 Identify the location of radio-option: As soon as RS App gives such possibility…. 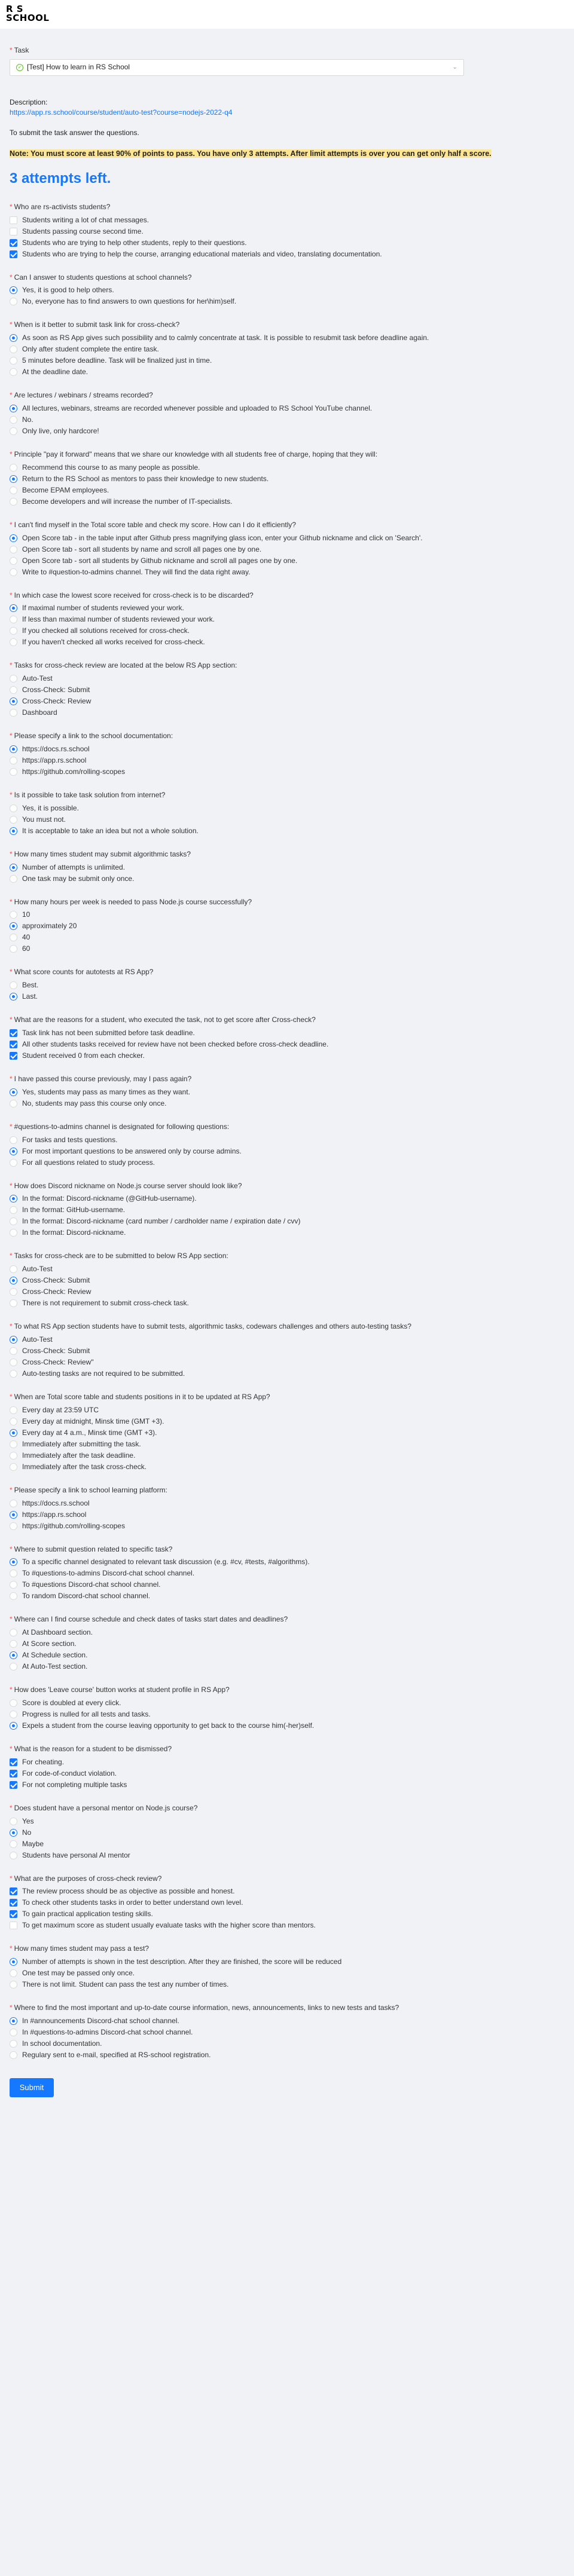
(287, 338).